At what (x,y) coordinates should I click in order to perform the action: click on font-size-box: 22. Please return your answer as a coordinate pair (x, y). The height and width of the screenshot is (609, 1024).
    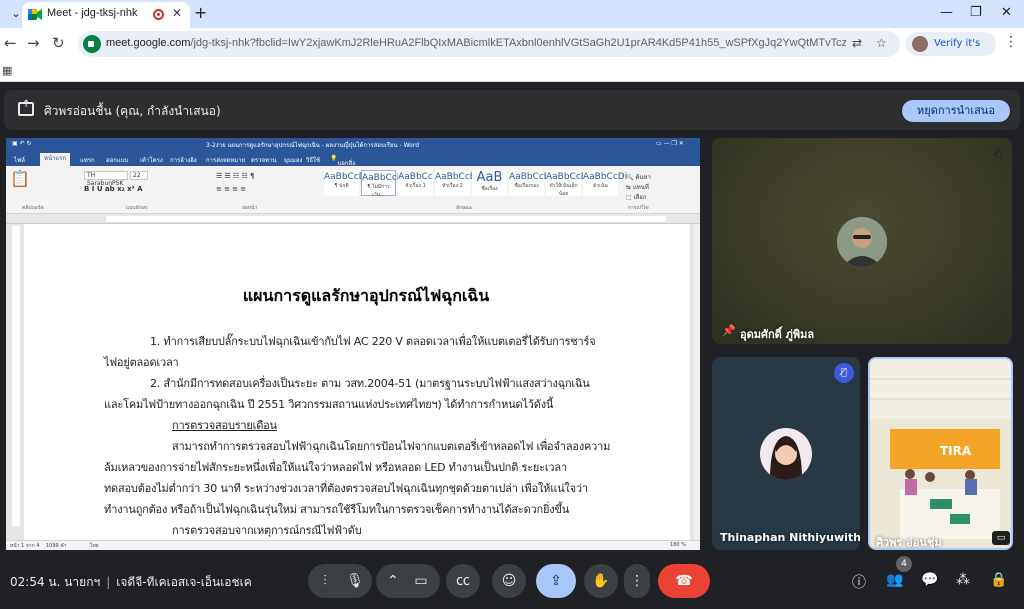
    Looking at the image, I should click on (139, 175).